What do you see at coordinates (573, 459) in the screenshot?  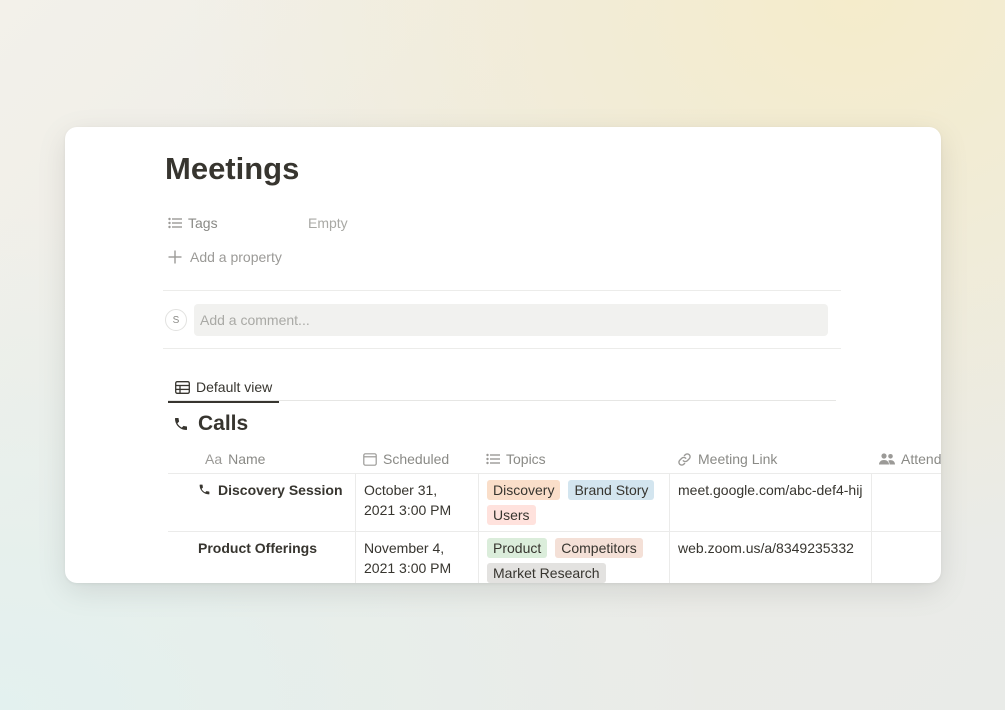 I see `column-header-topics: Topics` at bounding box center [573, 459].